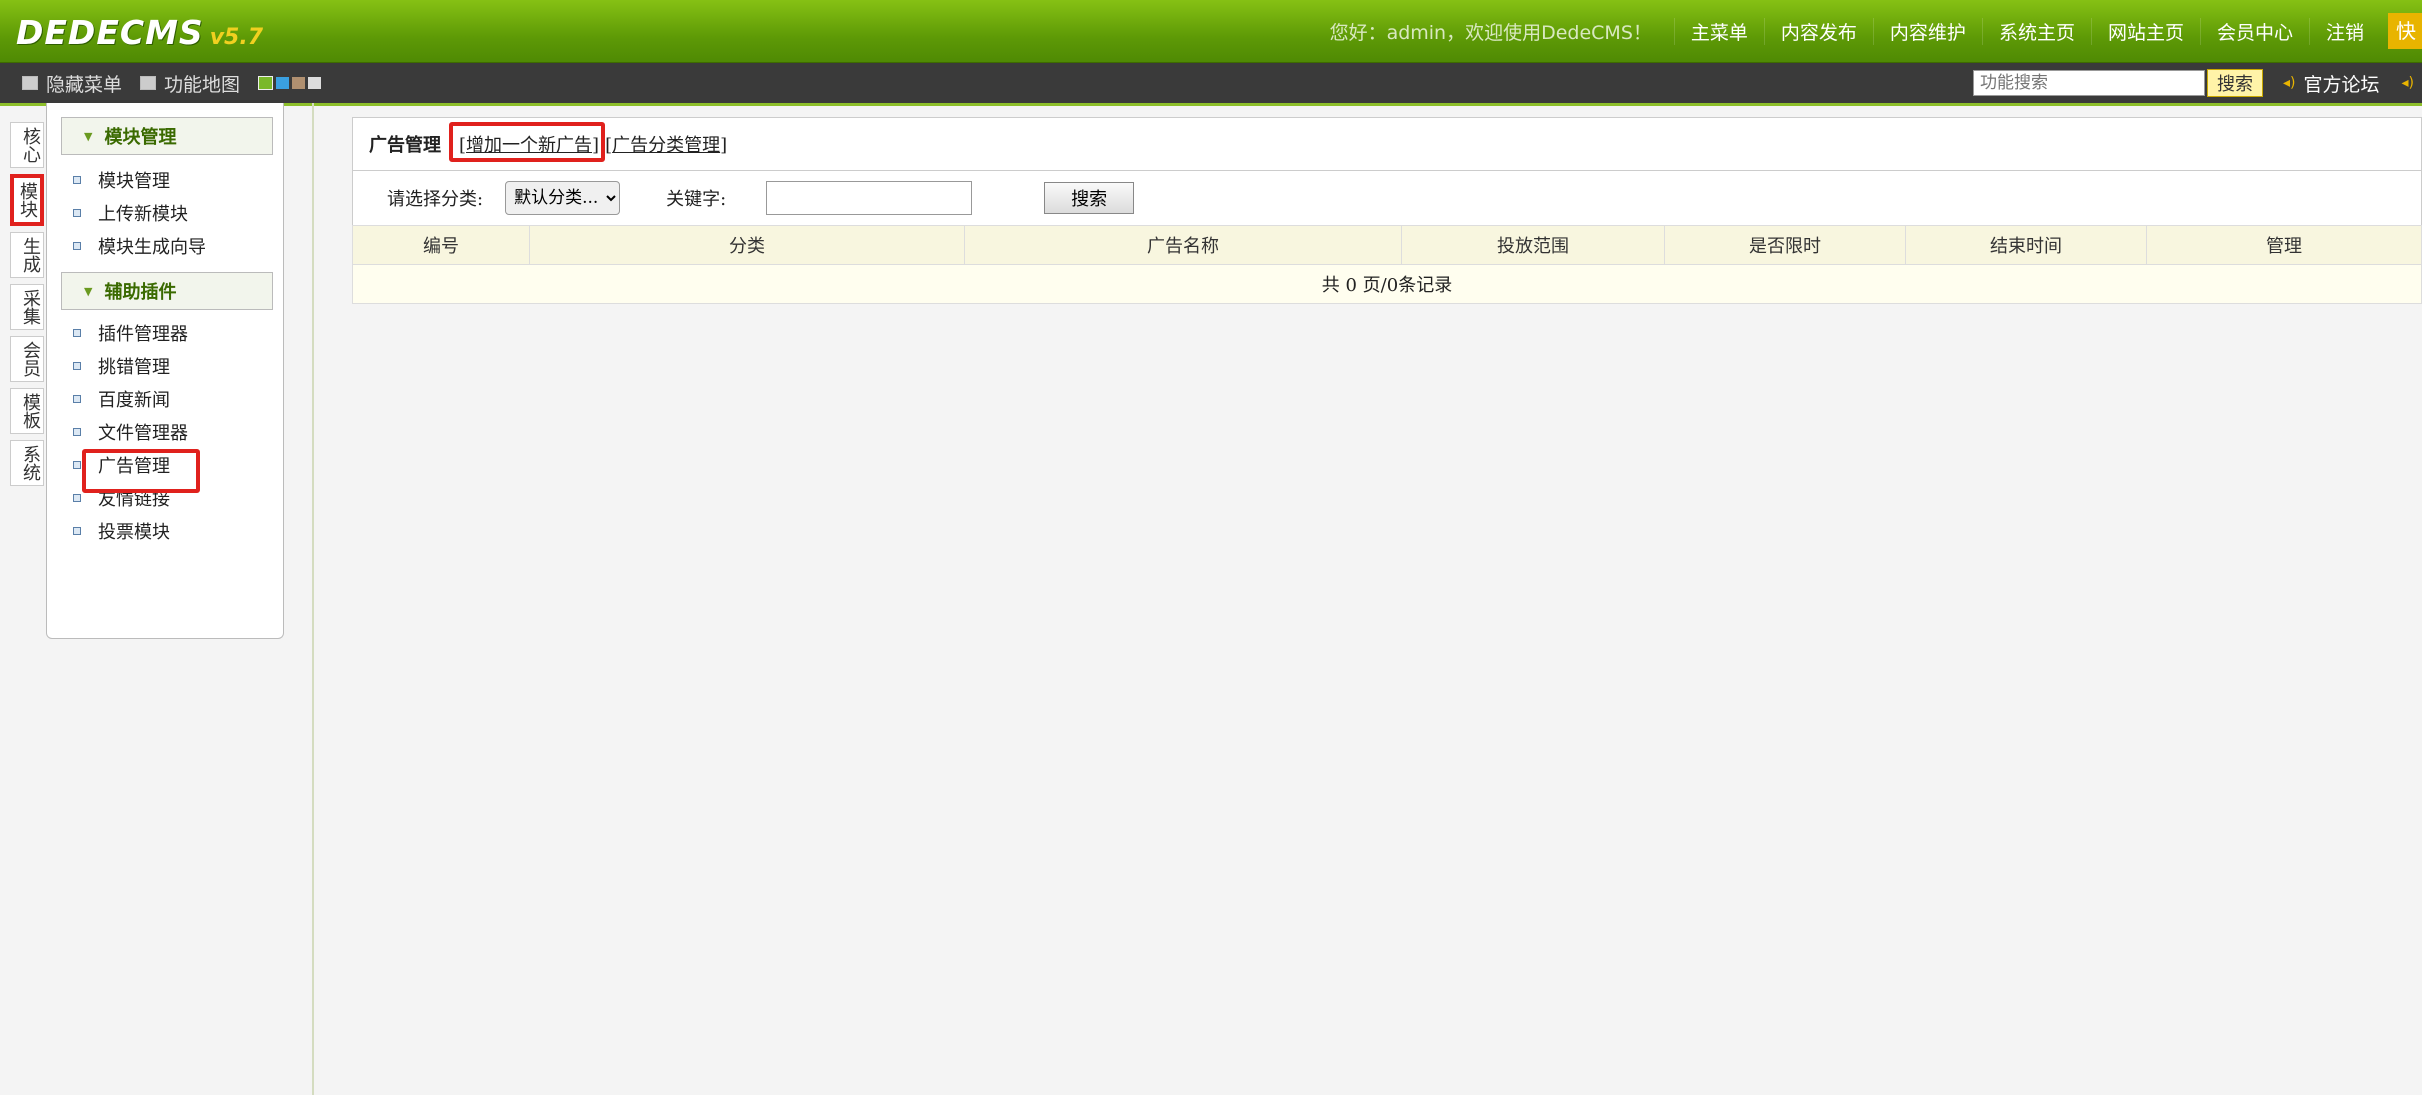  What do you see at coordinates (140, 292) in the screenshot?
I see `menu-group-title: 辅助插件` at bounding box center [140, 292].